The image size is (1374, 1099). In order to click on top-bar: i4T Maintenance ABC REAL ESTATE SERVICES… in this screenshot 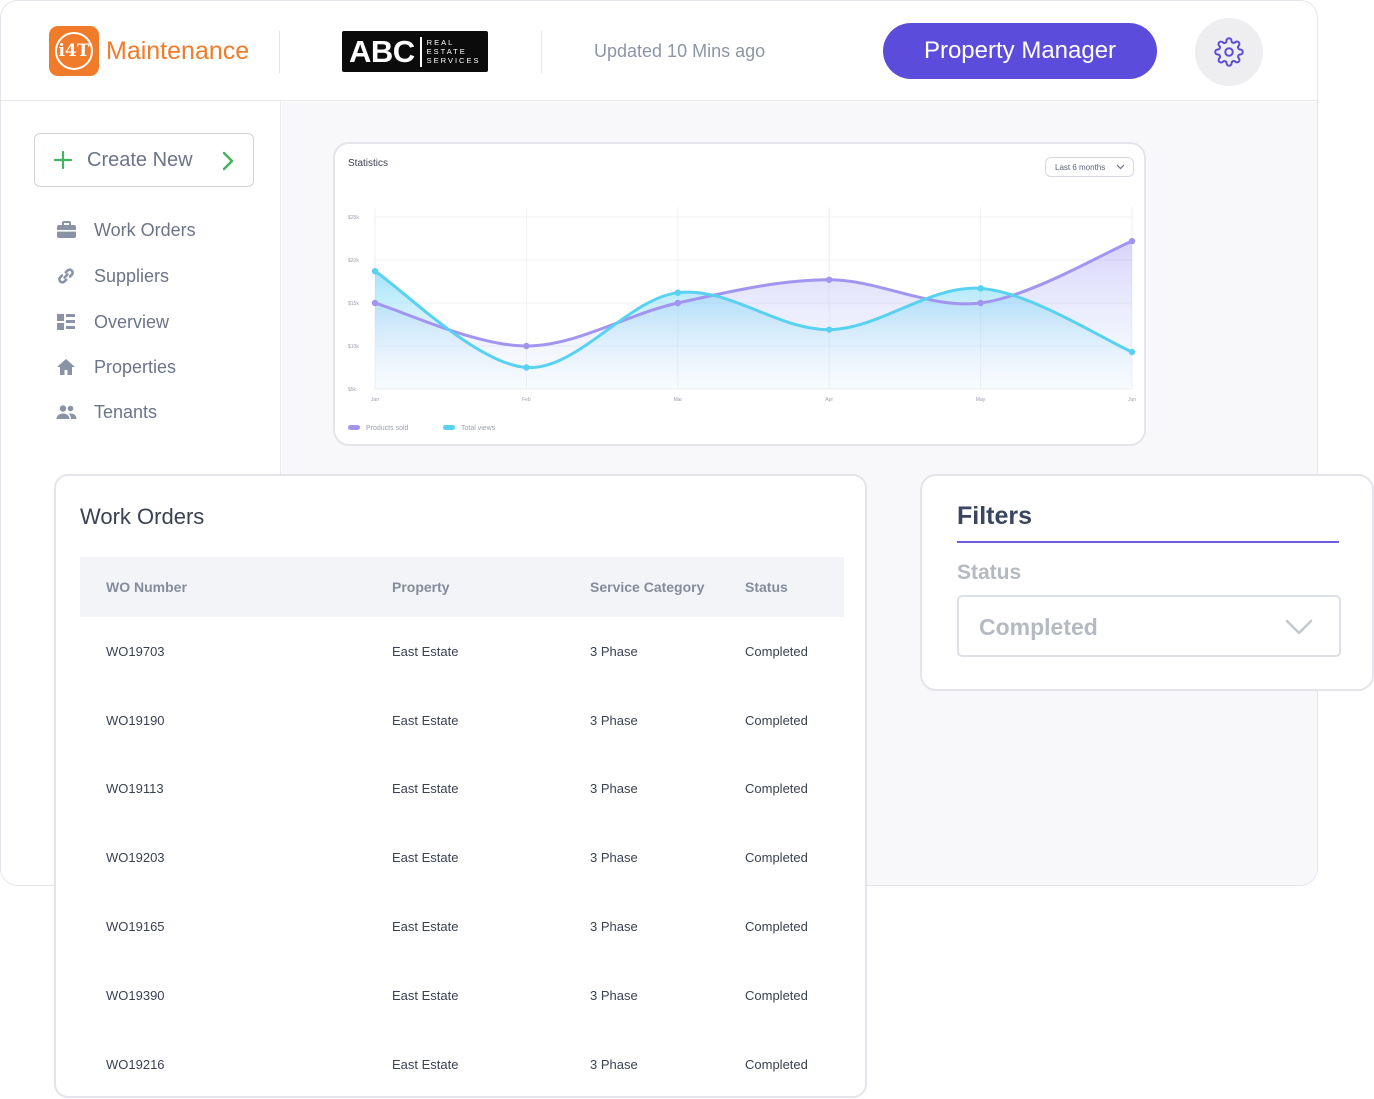, I will do `click(659, 51)`.